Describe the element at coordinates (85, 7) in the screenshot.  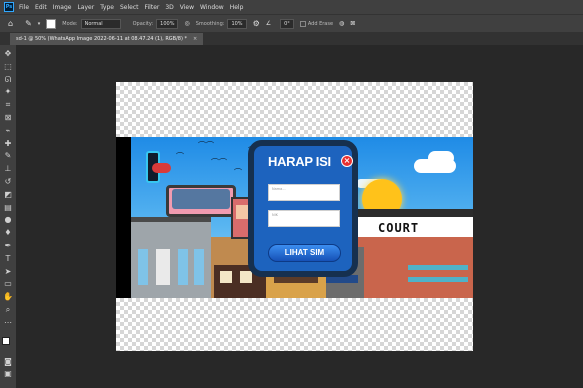
I see `menu-layer: Layer` at that location.